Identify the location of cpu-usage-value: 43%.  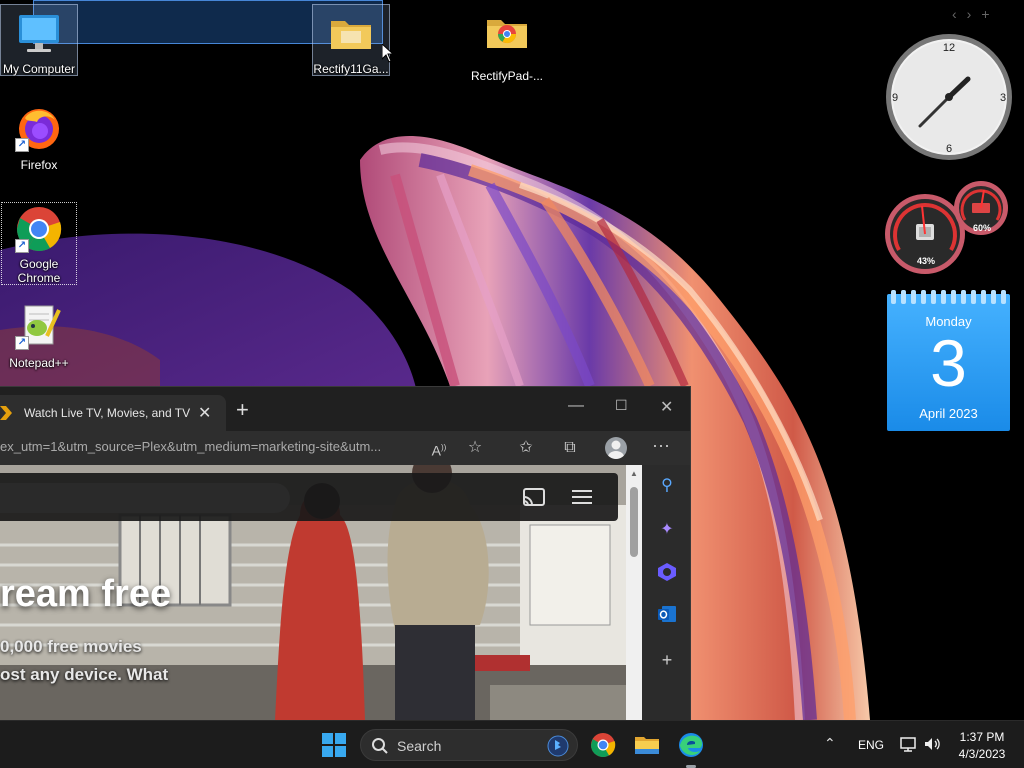
(926, 261).